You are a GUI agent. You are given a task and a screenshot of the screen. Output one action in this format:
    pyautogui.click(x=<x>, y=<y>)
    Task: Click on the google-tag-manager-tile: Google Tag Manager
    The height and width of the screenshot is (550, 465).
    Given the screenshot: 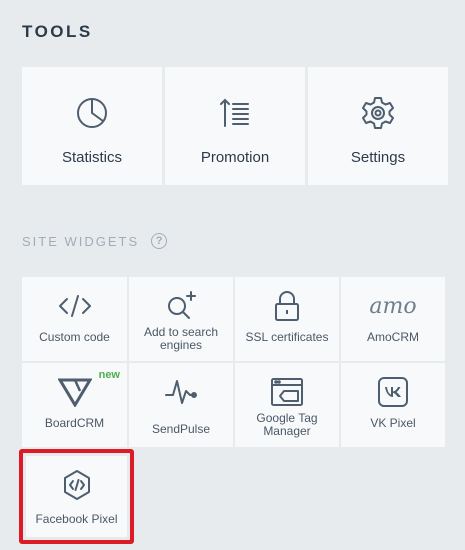 What is the action you would take?
    pyautogui.click(x=287, y=405)
    